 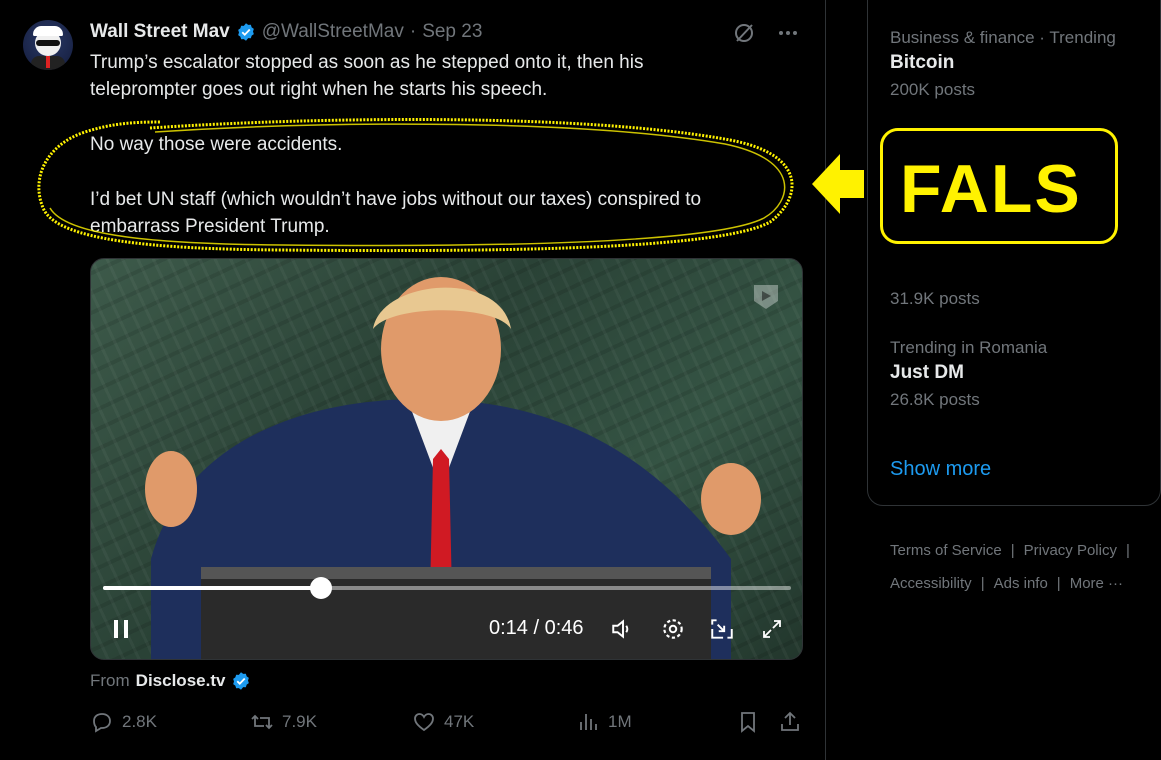 I want to click on show-more-link: Show more, so click(x=940, y=469).